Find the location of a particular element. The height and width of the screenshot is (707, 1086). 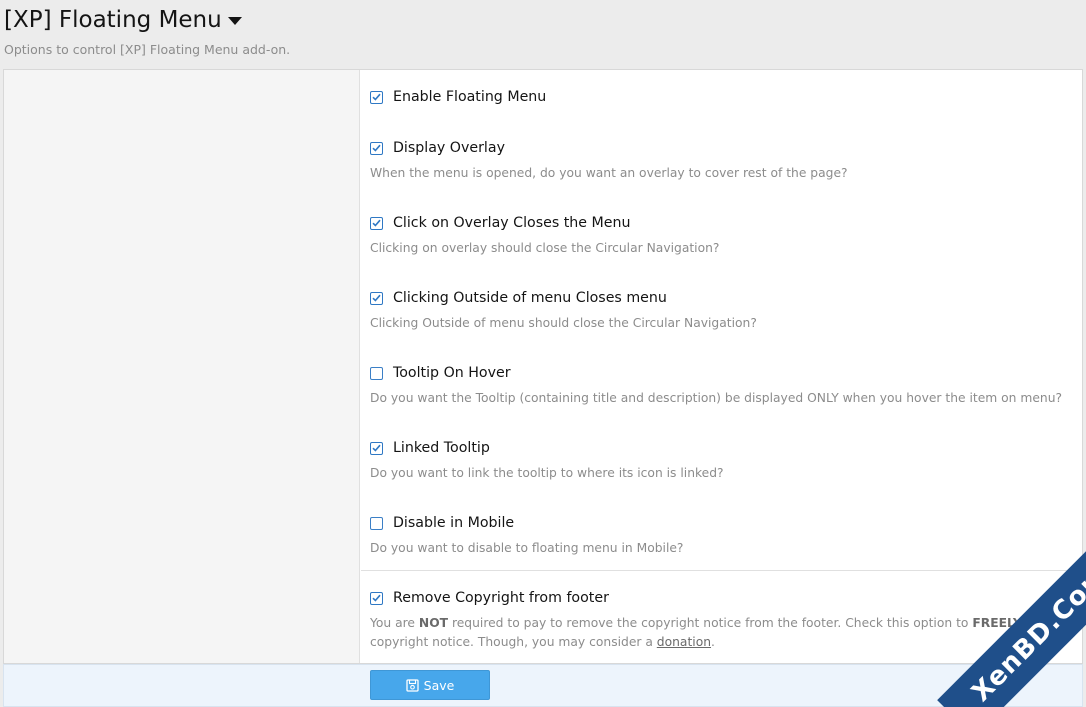

checkbox-click-overlay-closes is located at coordinates (376, 223).